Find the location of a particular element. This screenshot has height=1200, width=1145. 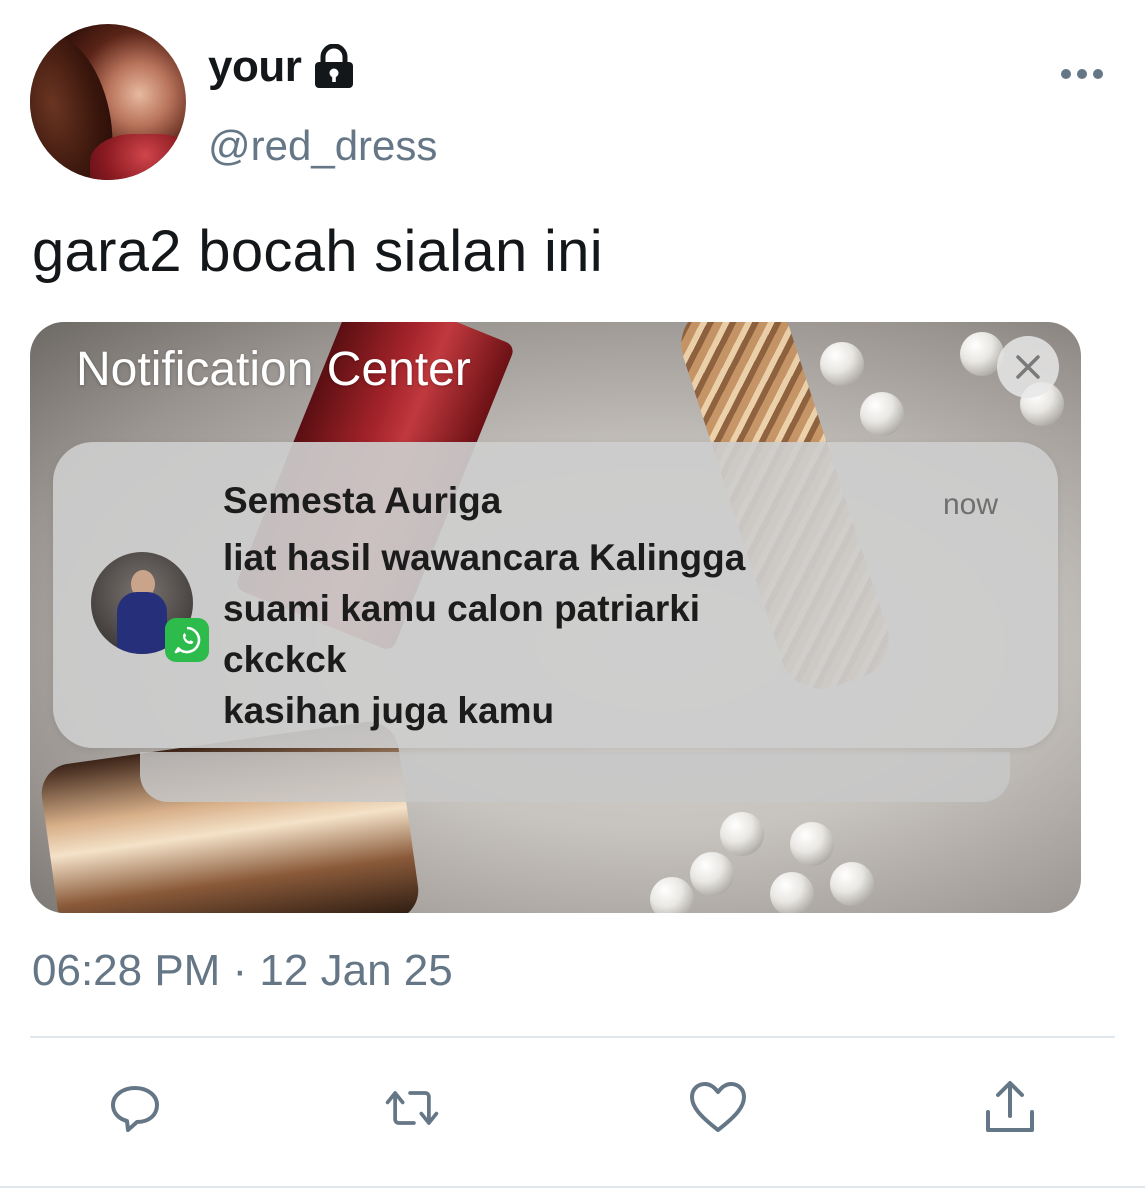

display-name: your is located at coordinates (255, 67).